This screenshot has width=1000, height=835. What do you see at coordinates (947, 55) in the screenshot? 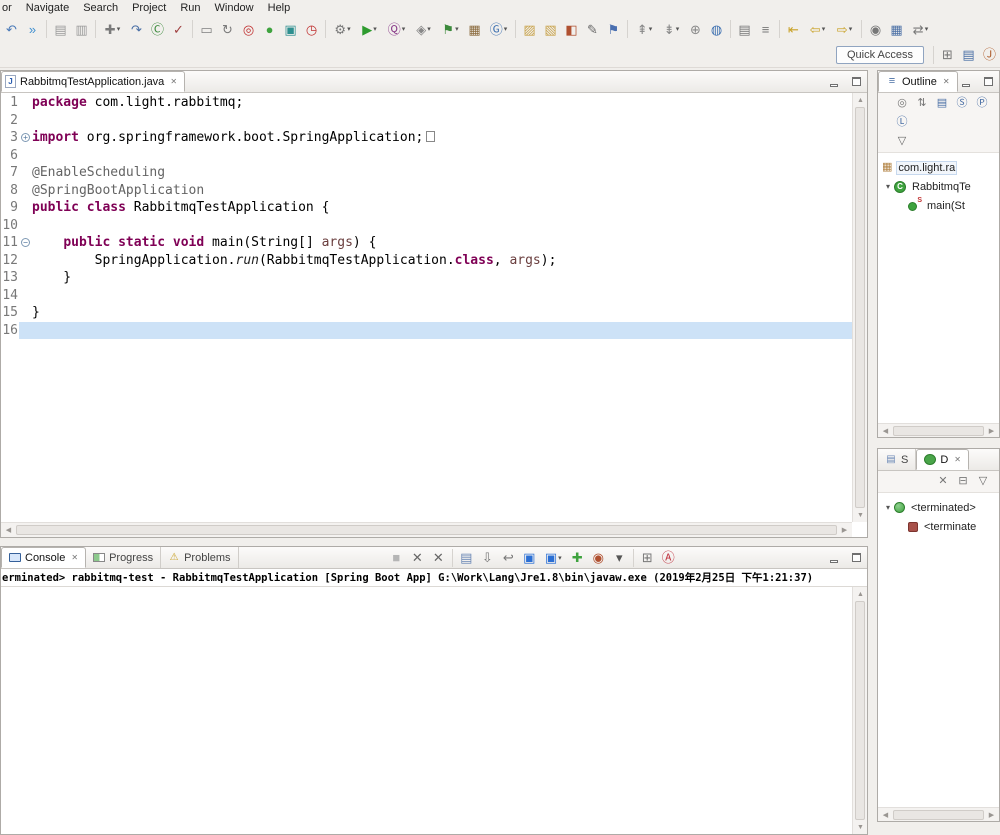
I see `open-perspective-icon: ⊞` at bounding box center [947, 55].